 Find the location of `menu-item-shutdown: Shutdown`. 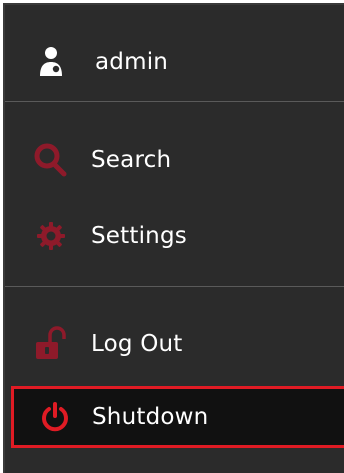

menu-item-shutdown: Shutdown is located at coordinates (177, 417).